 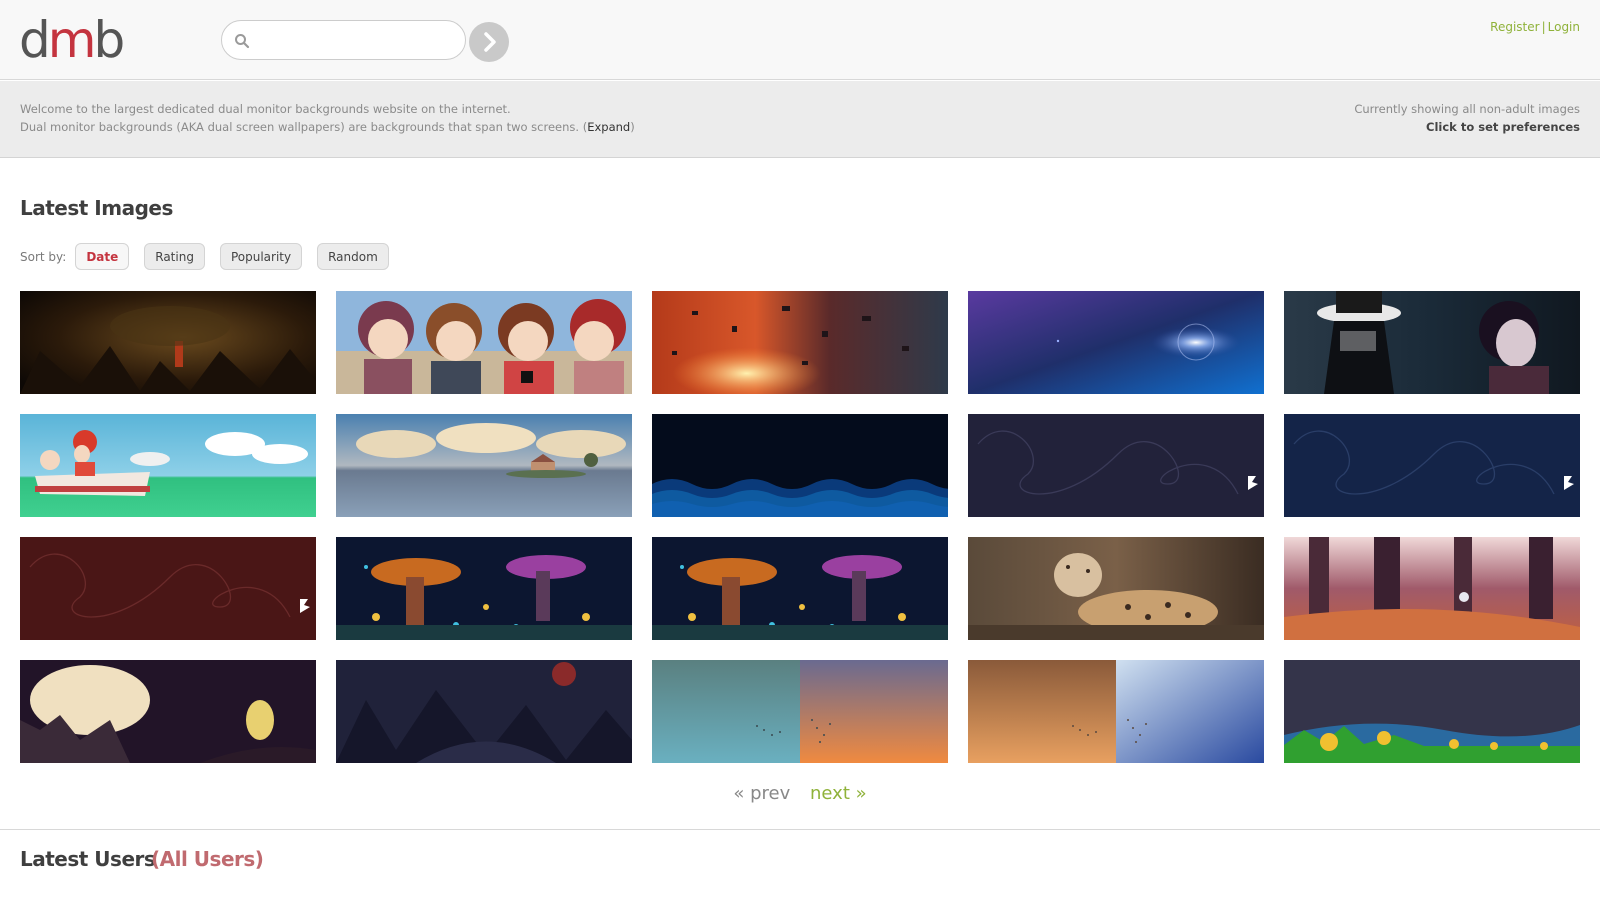 What do you see at coordinates (484, 465) in the screenshot?
I see `thumbnail-lake-island-clouds` at bounding box center [484, 465].